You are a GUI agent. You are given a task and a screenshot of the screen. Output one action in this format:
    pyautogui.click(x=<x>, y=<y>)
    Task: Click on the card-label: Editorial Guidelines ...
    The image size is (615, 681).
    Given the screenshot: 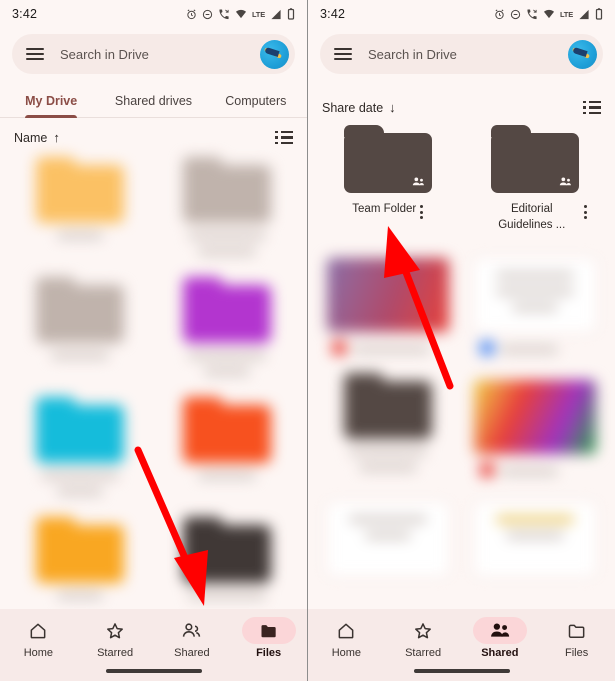 What is the action you would take?
    pyautogui.click(x=536, y=217)
    